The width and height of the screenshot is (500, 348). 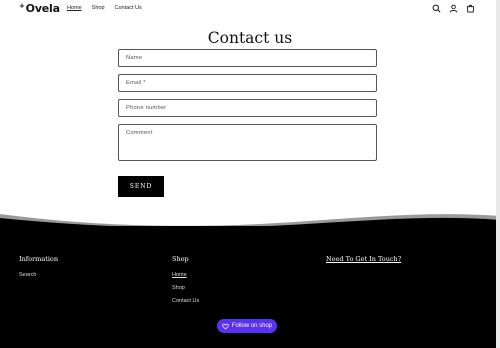 I want to click on phone-placeholder: Phone number, so click(x=146, y=108).